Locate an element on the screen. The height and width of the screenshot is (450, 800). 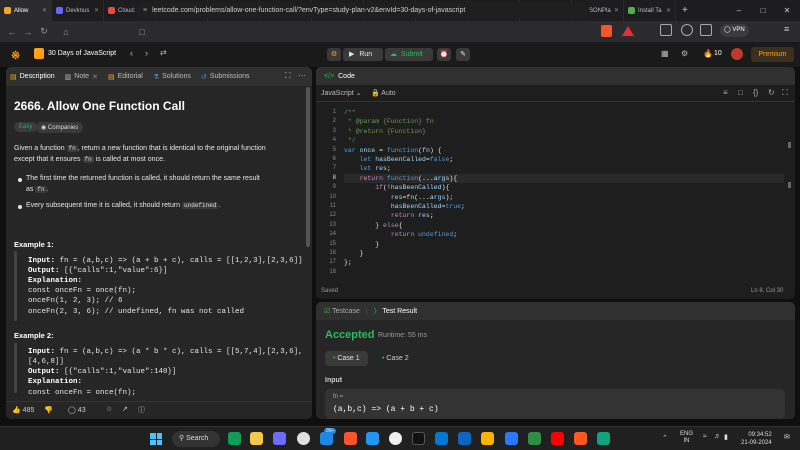
close-window-icon: ✕ is located at coordinates (787, 10).